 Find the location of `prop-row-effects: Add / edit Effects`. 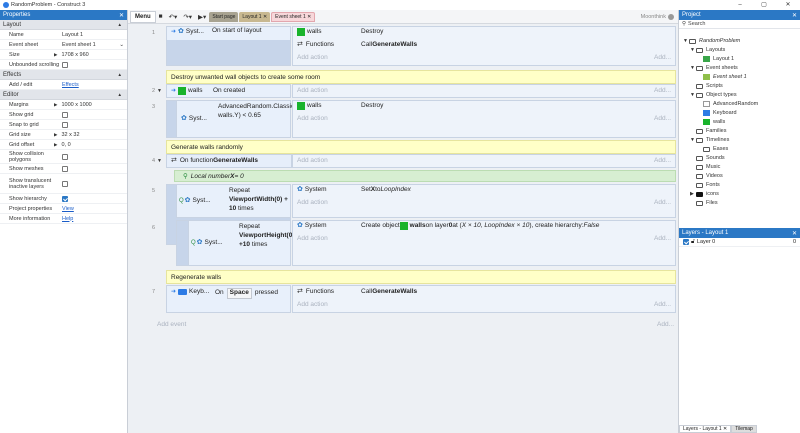

prop-row-effects: Add / edit Effects is located at coordinates (63, 85).